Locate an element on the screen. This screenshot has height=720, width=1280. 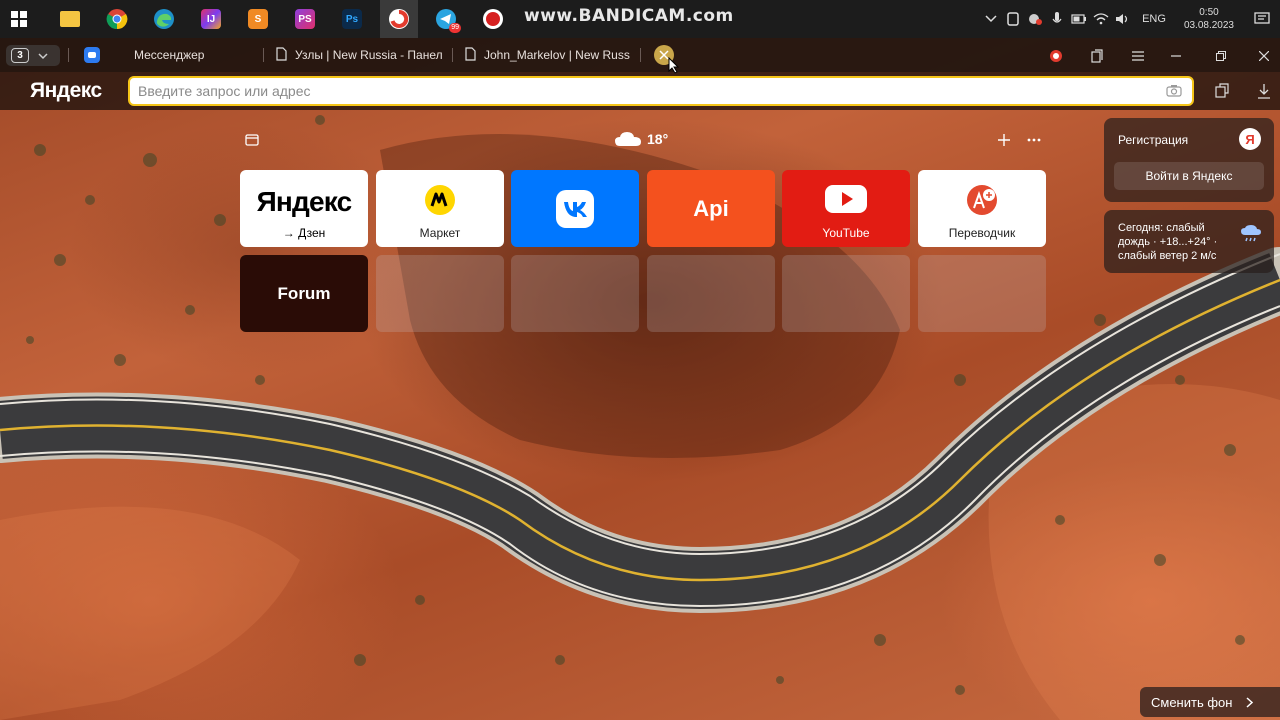
menu-button is located at coordinates (1138, 56).